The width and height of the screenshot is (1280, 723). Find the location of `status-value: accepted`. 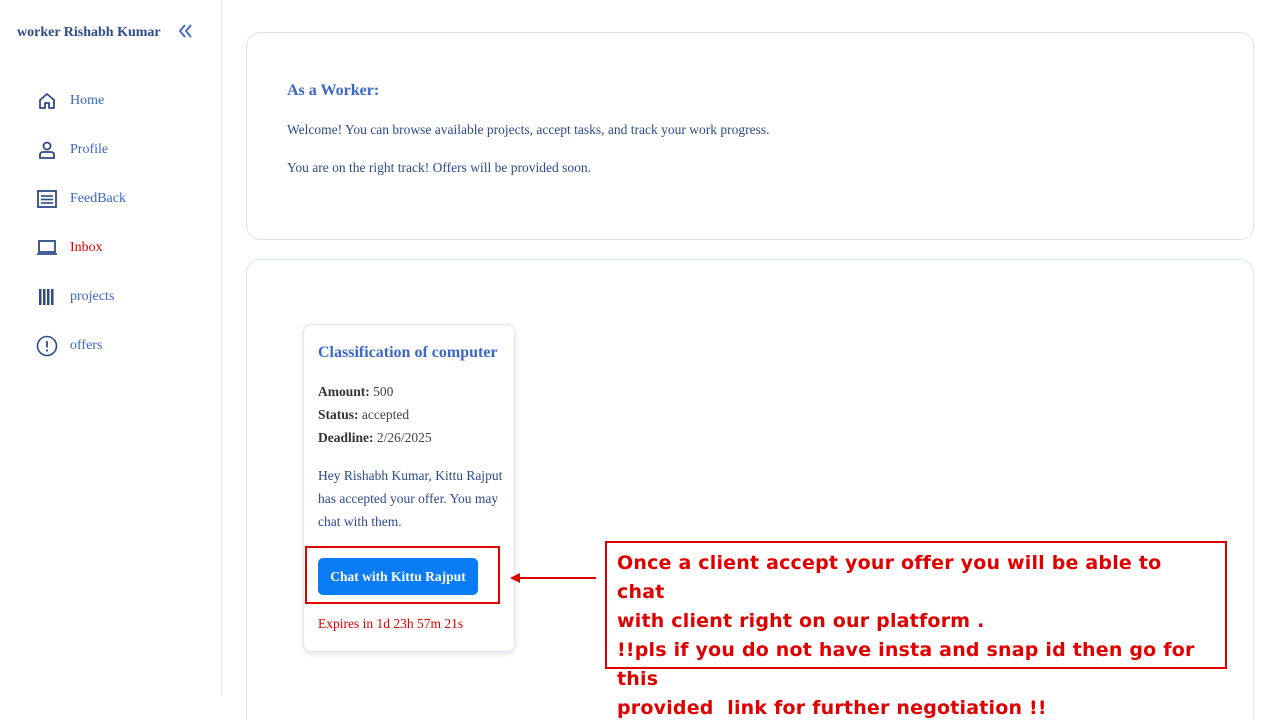

status-value: accepted is located at coordinates (385, 414).